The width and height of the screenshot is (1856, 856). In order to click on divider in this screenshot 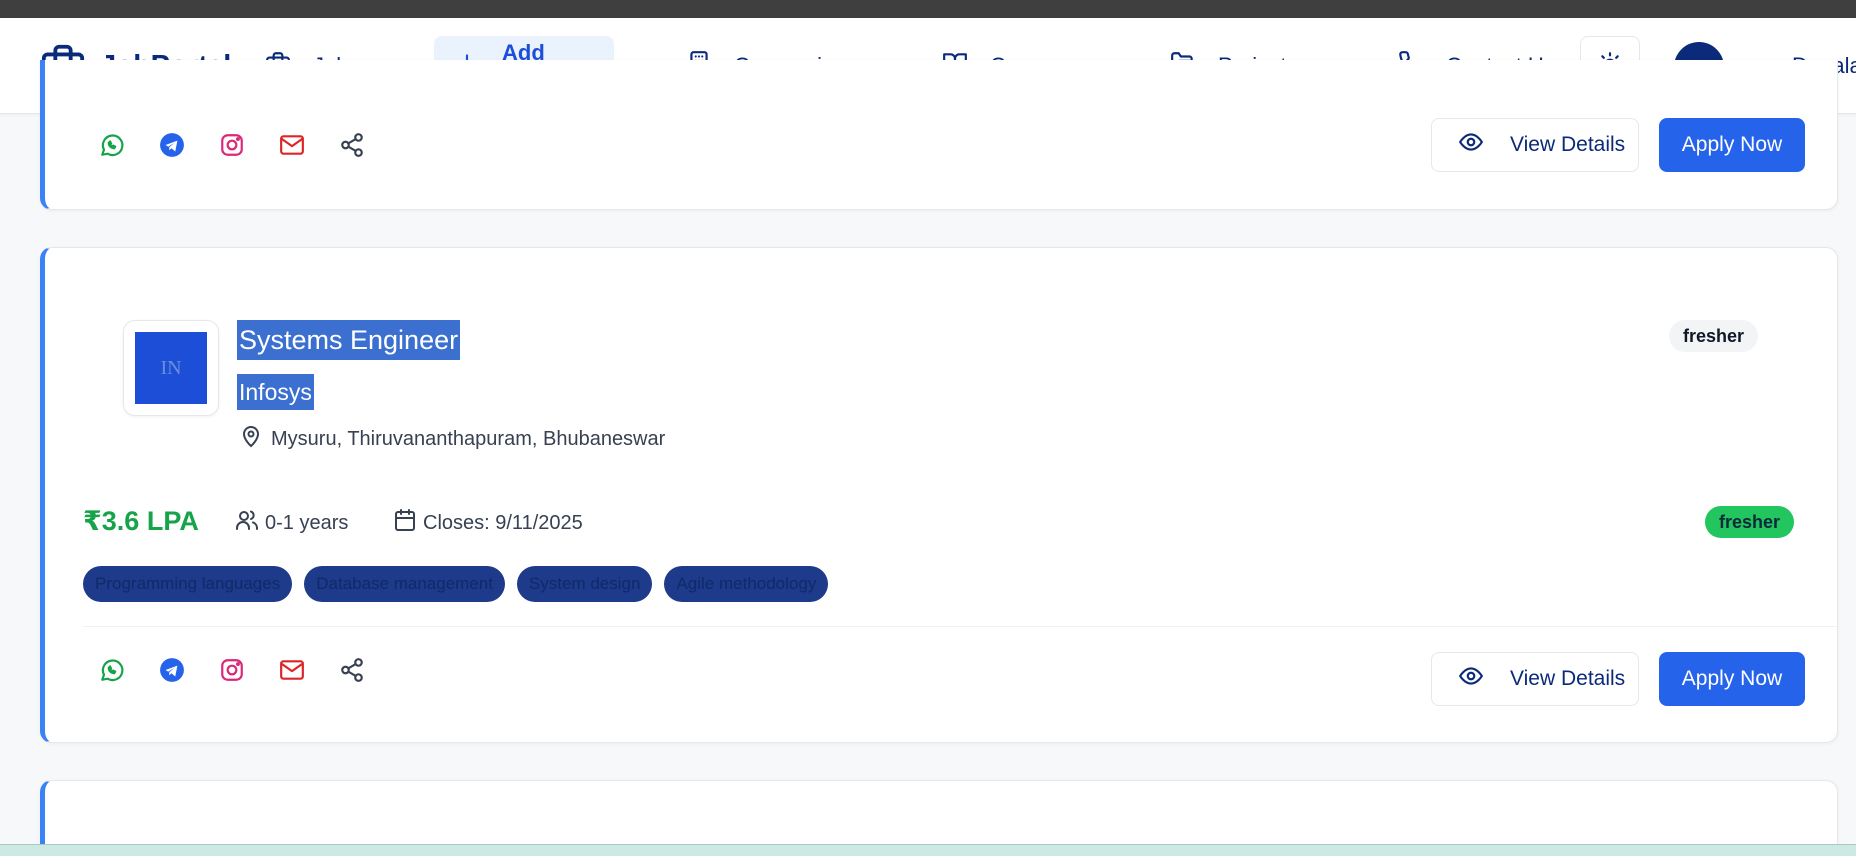, I will do `click(960, 626)`.